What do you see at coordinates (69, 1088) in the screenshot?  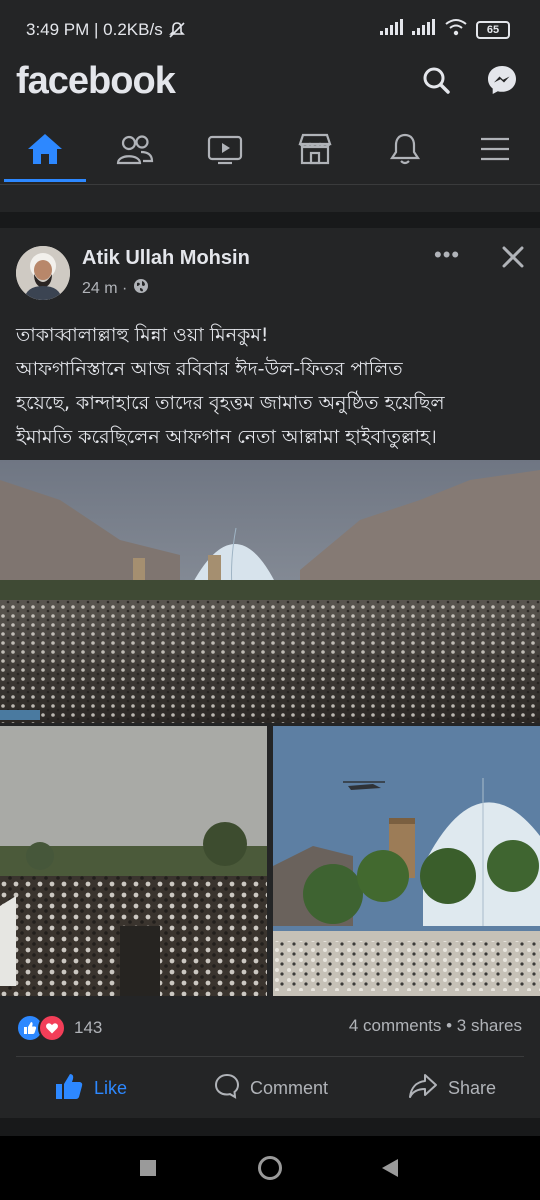 I see `thumbs-up-icon` at bounding box center [69, 1088].